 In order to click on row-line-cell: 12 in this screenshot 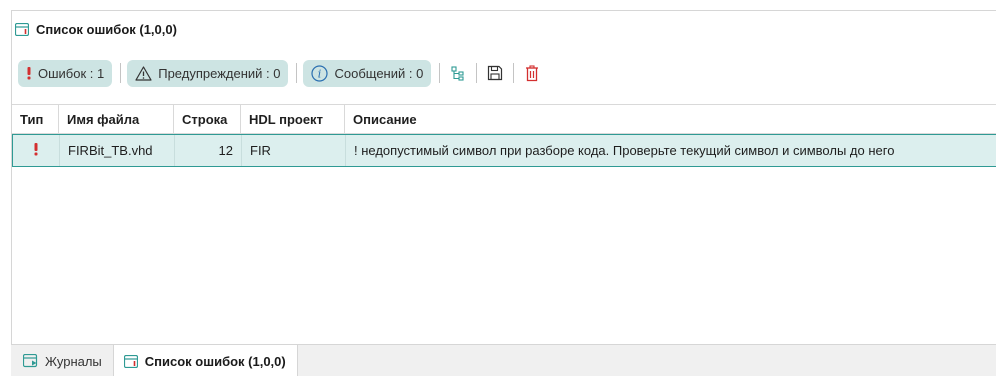, I will do `click(208, 150)`.